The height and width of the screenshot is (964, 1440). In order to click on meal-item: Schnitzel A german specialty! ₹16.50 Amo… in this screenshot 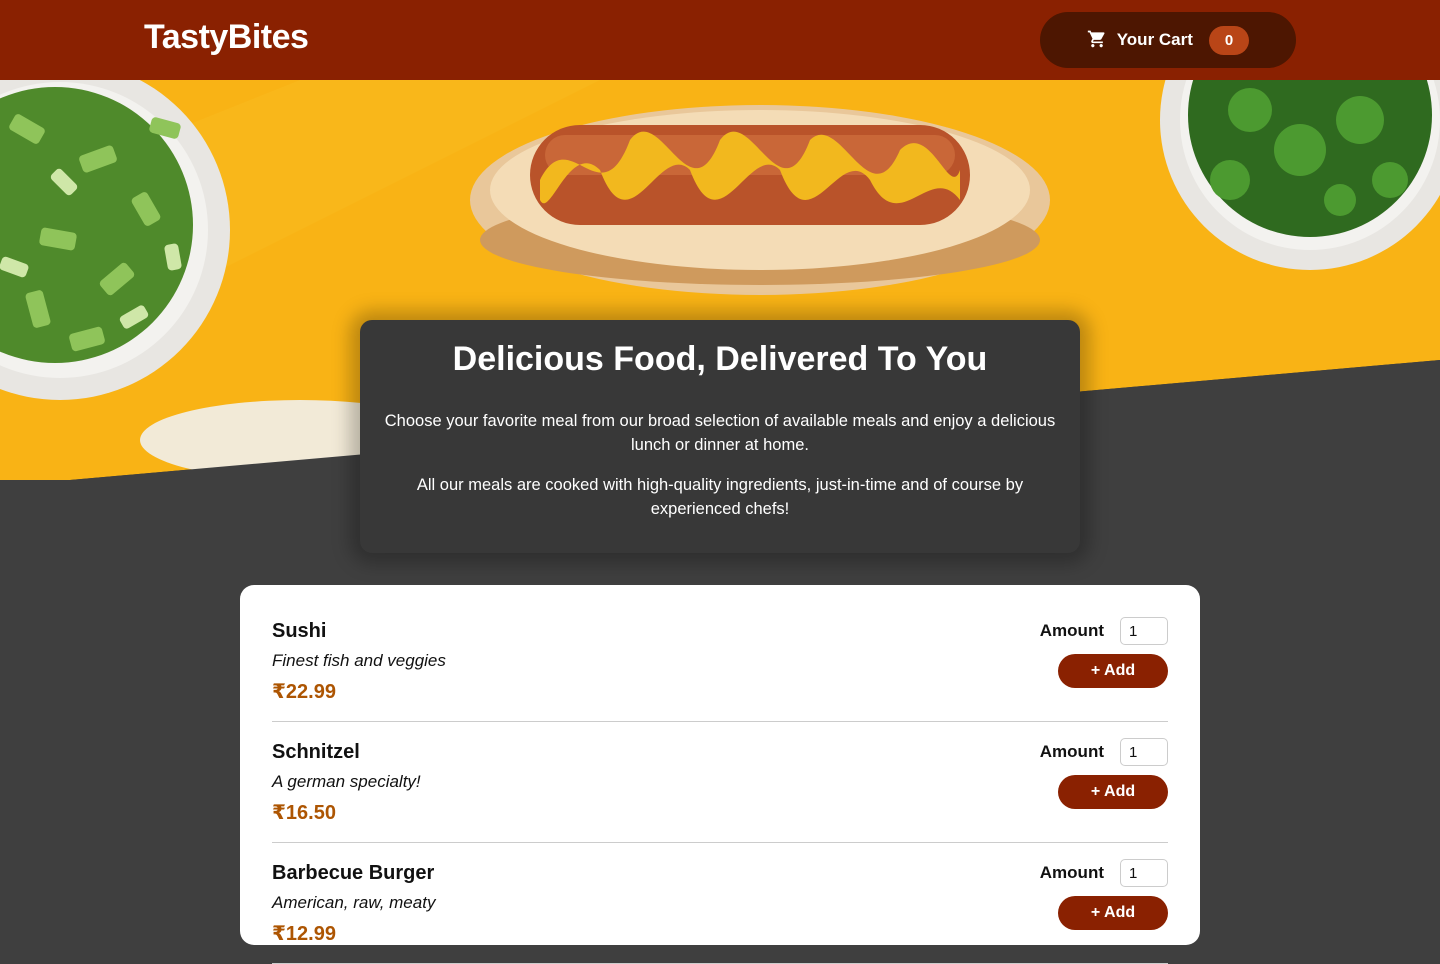, I will do `click(720, 782)`.